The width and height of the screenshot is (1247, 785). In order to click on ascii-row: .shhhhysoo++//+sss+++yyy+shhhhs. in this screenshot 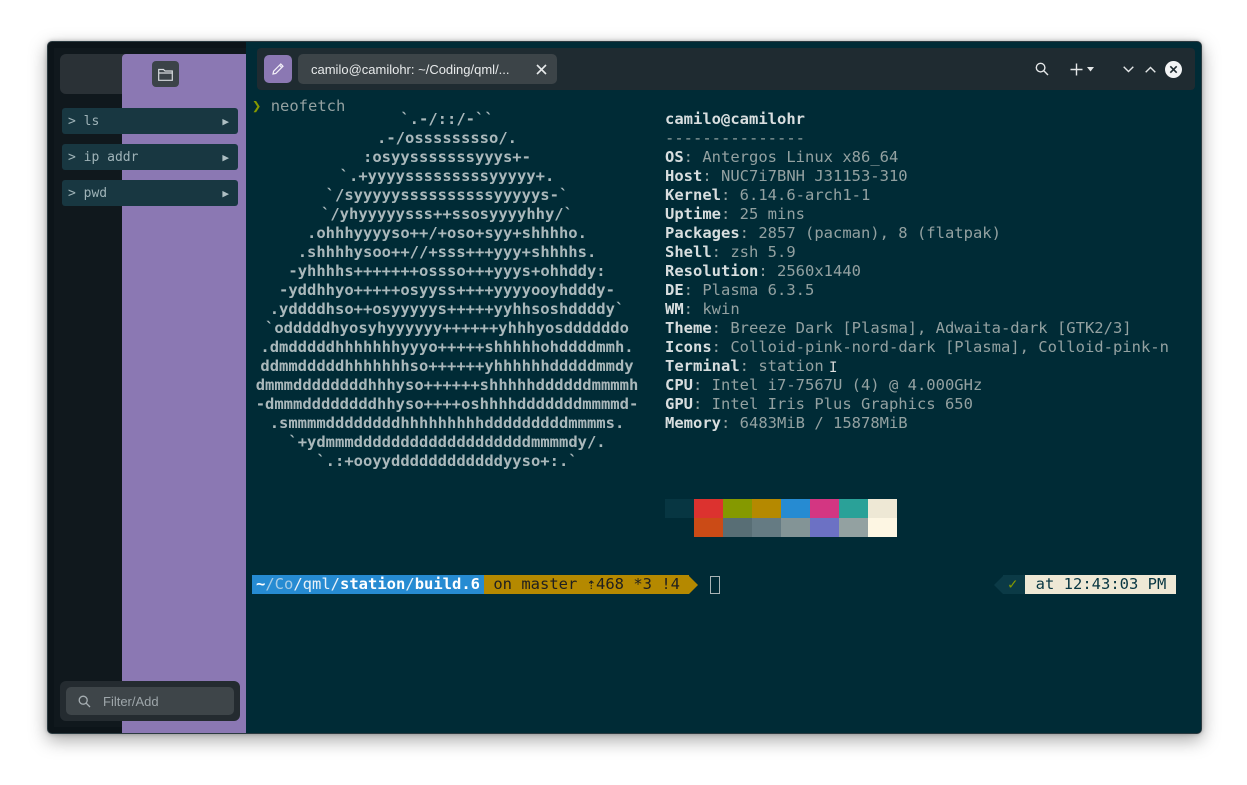, I will do `click(447, 252)`.